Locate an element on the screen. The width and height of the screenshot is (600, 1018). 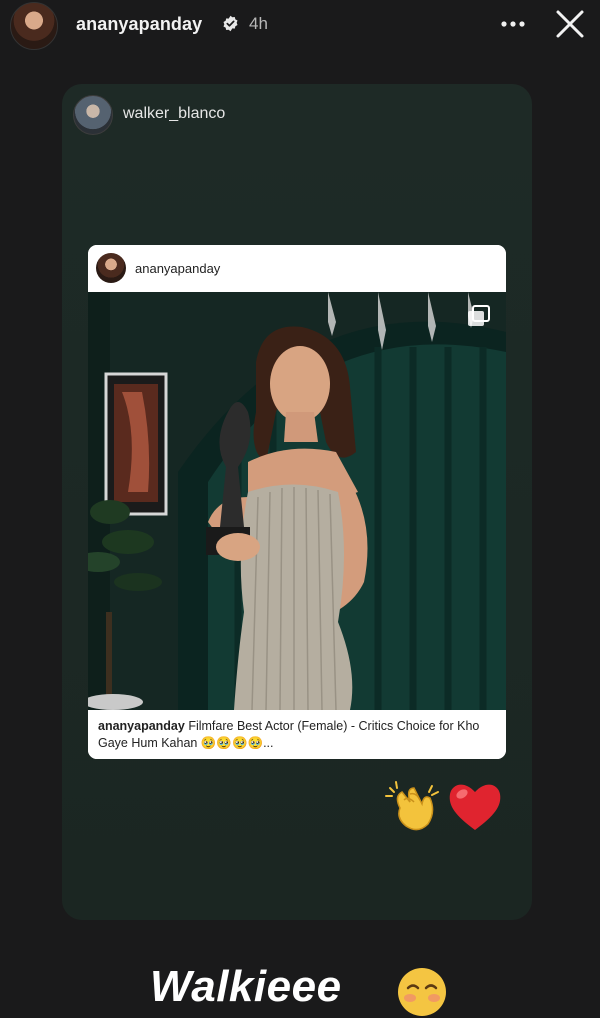
avatar is located at coordinates (34, 26).